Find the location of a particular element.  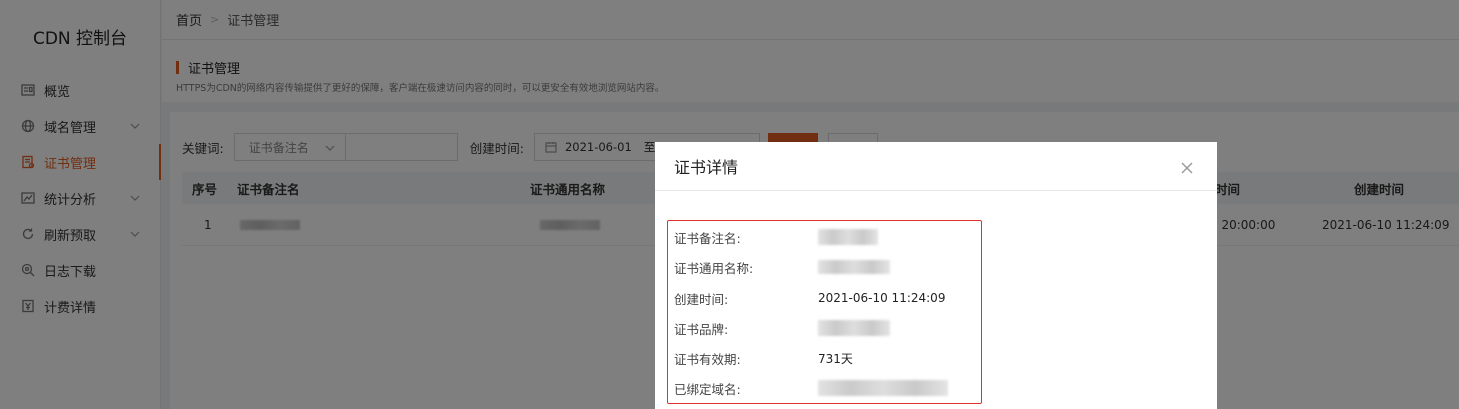

detail-row-common-name: 证书通用名称: is located at coordinates (824, 267).